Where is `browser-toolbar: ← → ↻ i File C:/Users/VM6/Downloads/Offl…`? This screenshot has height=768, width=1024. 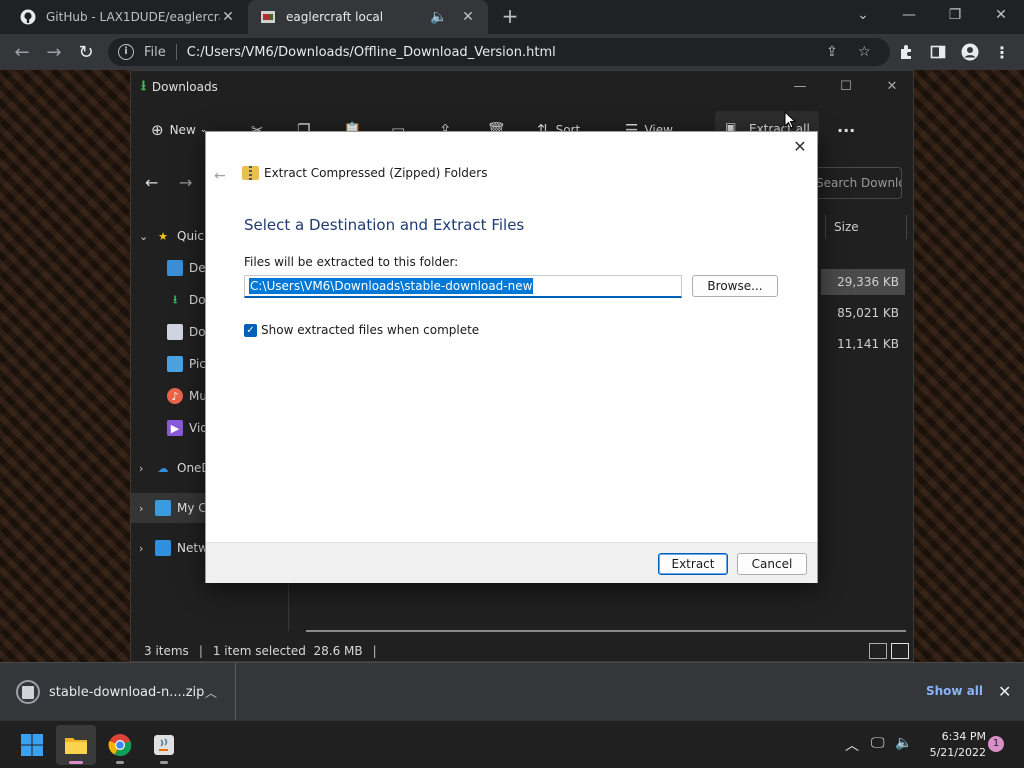 browser-toolbar: ← → ↻ i File C:/Users/VM6/Downloads/Offl… is located at coordinates (512, 52).